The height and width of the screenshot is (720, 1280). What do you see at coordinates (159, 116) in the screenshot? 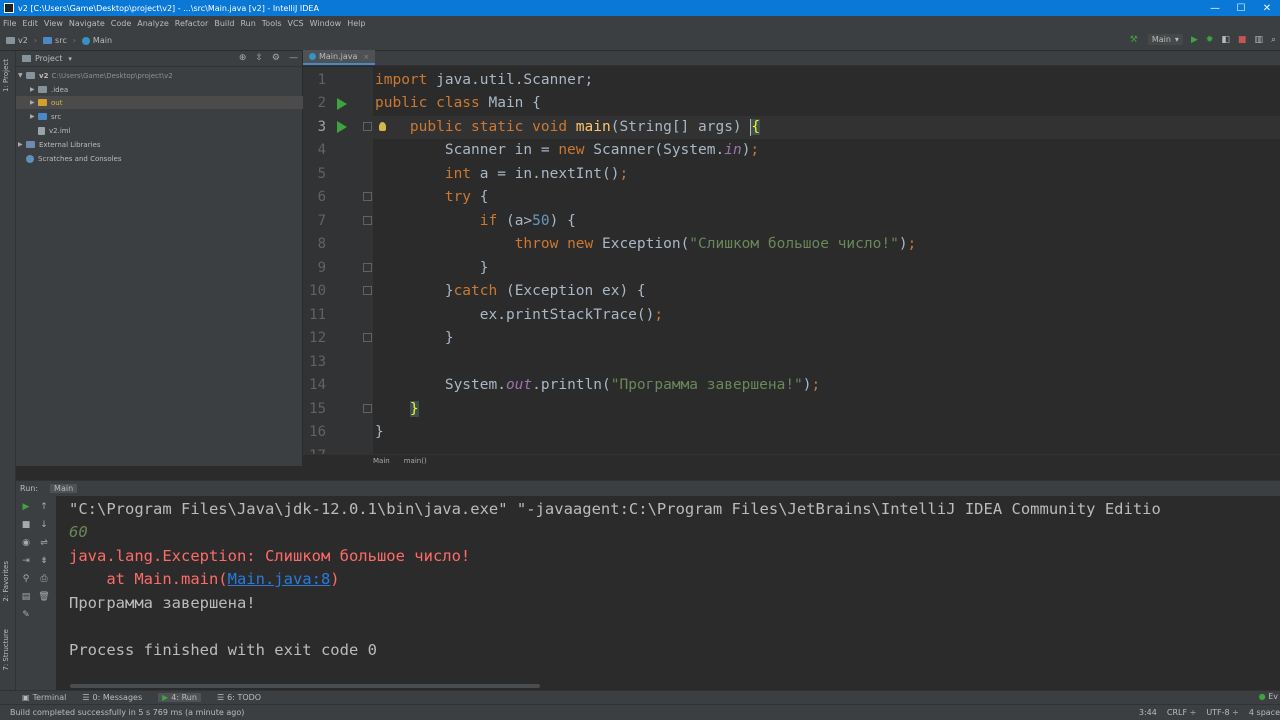
I see `tree-item-src: ▶ src` at bounding box center [159, 116].